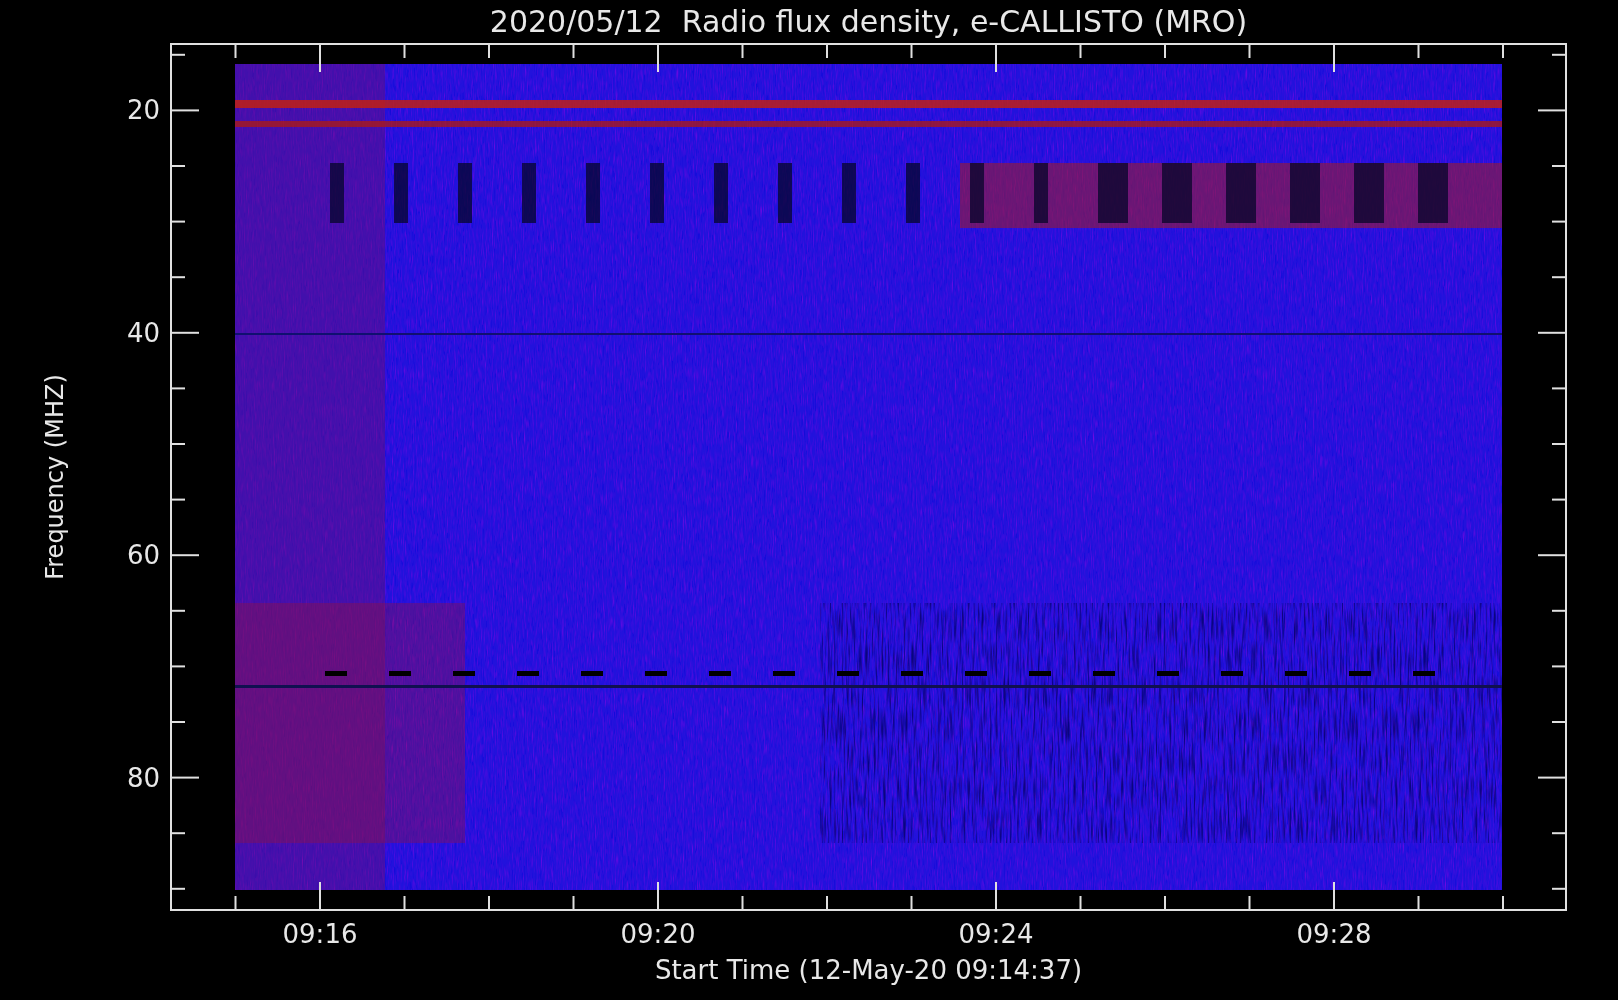 This screenshot has height=1000, width=1618. I want to click on x-tick-label: 09:28, so click(1334, 934).